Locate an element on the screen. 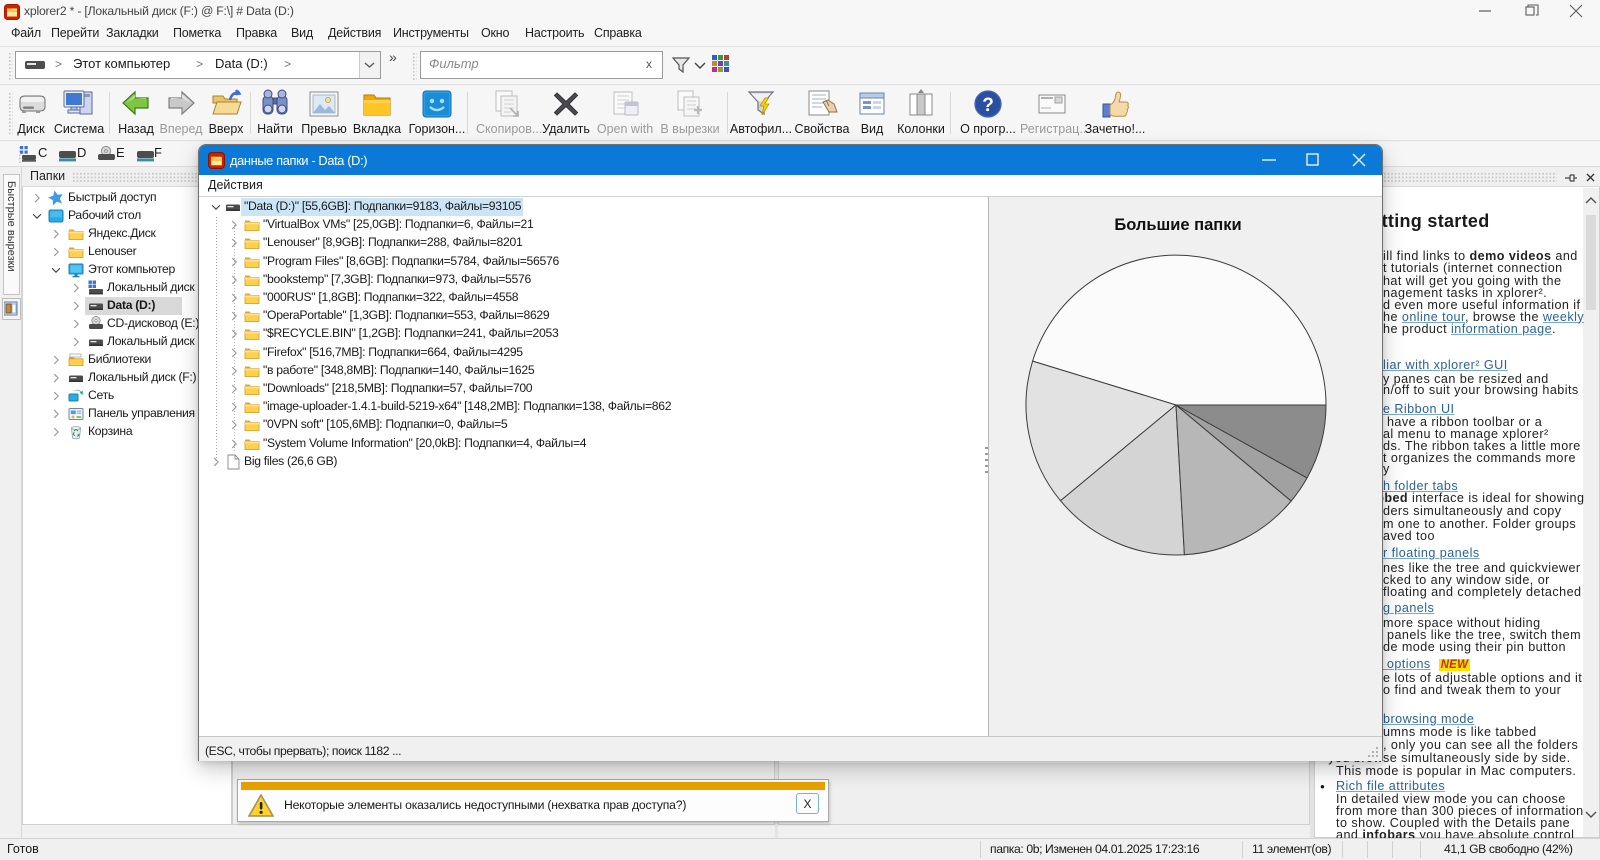 This screenshot has width=1600, height=860. svg-text: Большие папки is located at coordinates (1177, 225).